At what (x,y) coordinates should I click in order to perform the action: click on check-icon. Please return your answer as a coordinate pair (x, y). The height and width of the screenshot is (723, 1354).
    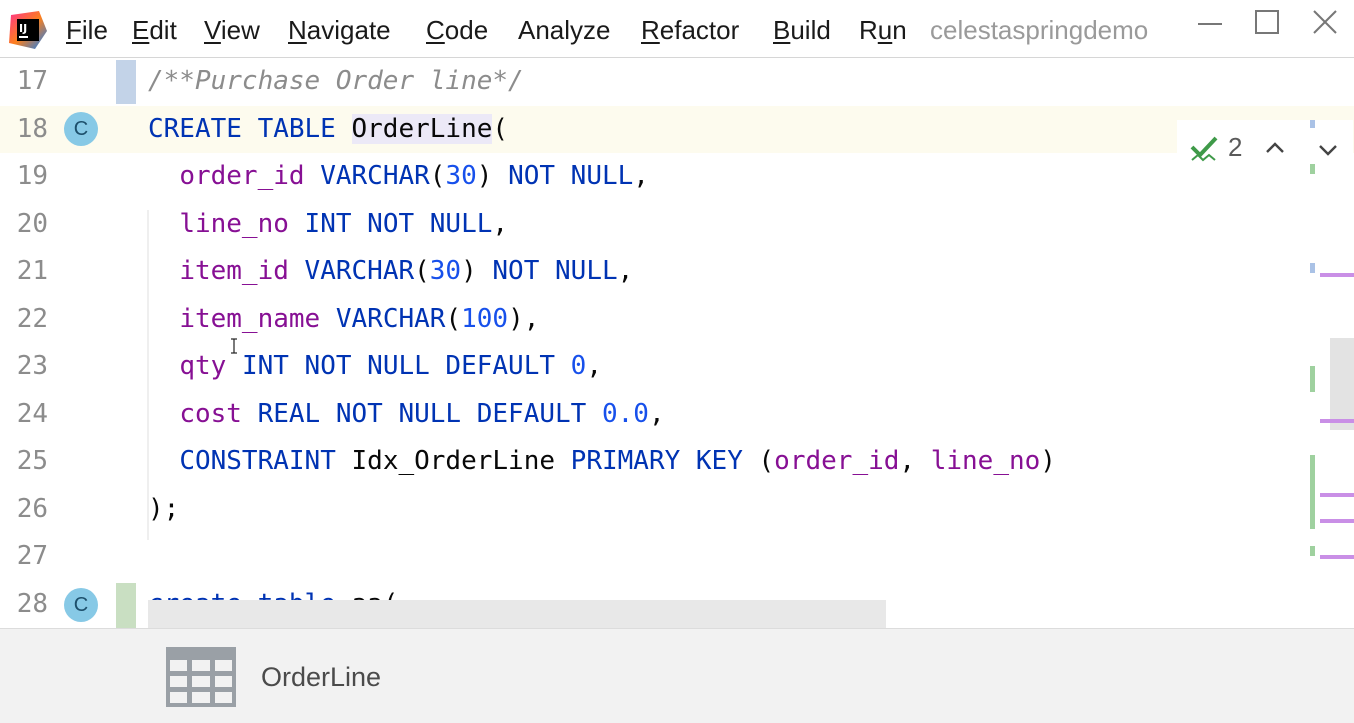
    Looking at the image, I should click on (1204, 149).